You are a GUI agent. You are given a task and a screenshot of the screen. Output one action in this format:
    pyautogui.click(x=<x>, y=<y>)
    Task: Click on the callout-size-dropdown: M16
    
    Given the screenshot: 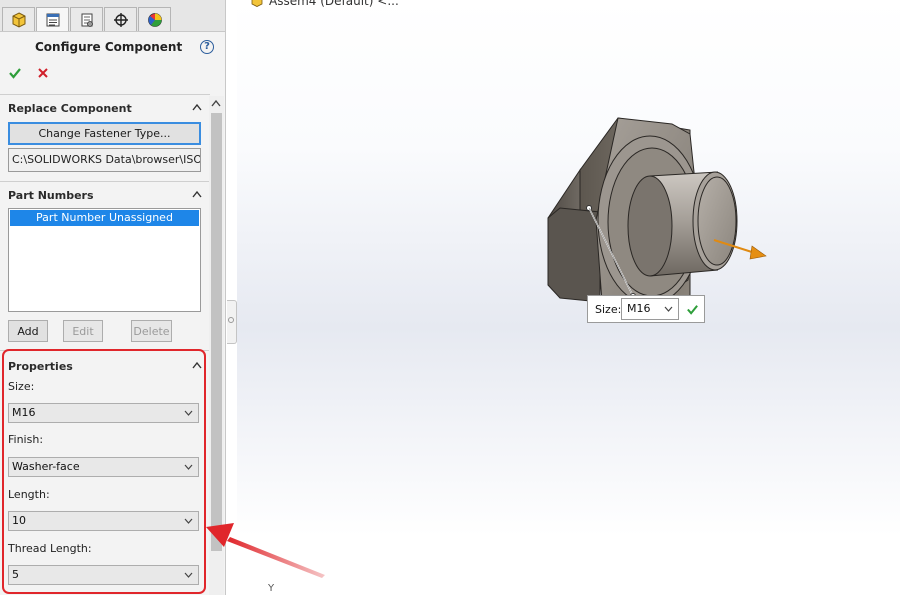 What is the action you would take?
    pyautogui.click(x=650, y=309)
    